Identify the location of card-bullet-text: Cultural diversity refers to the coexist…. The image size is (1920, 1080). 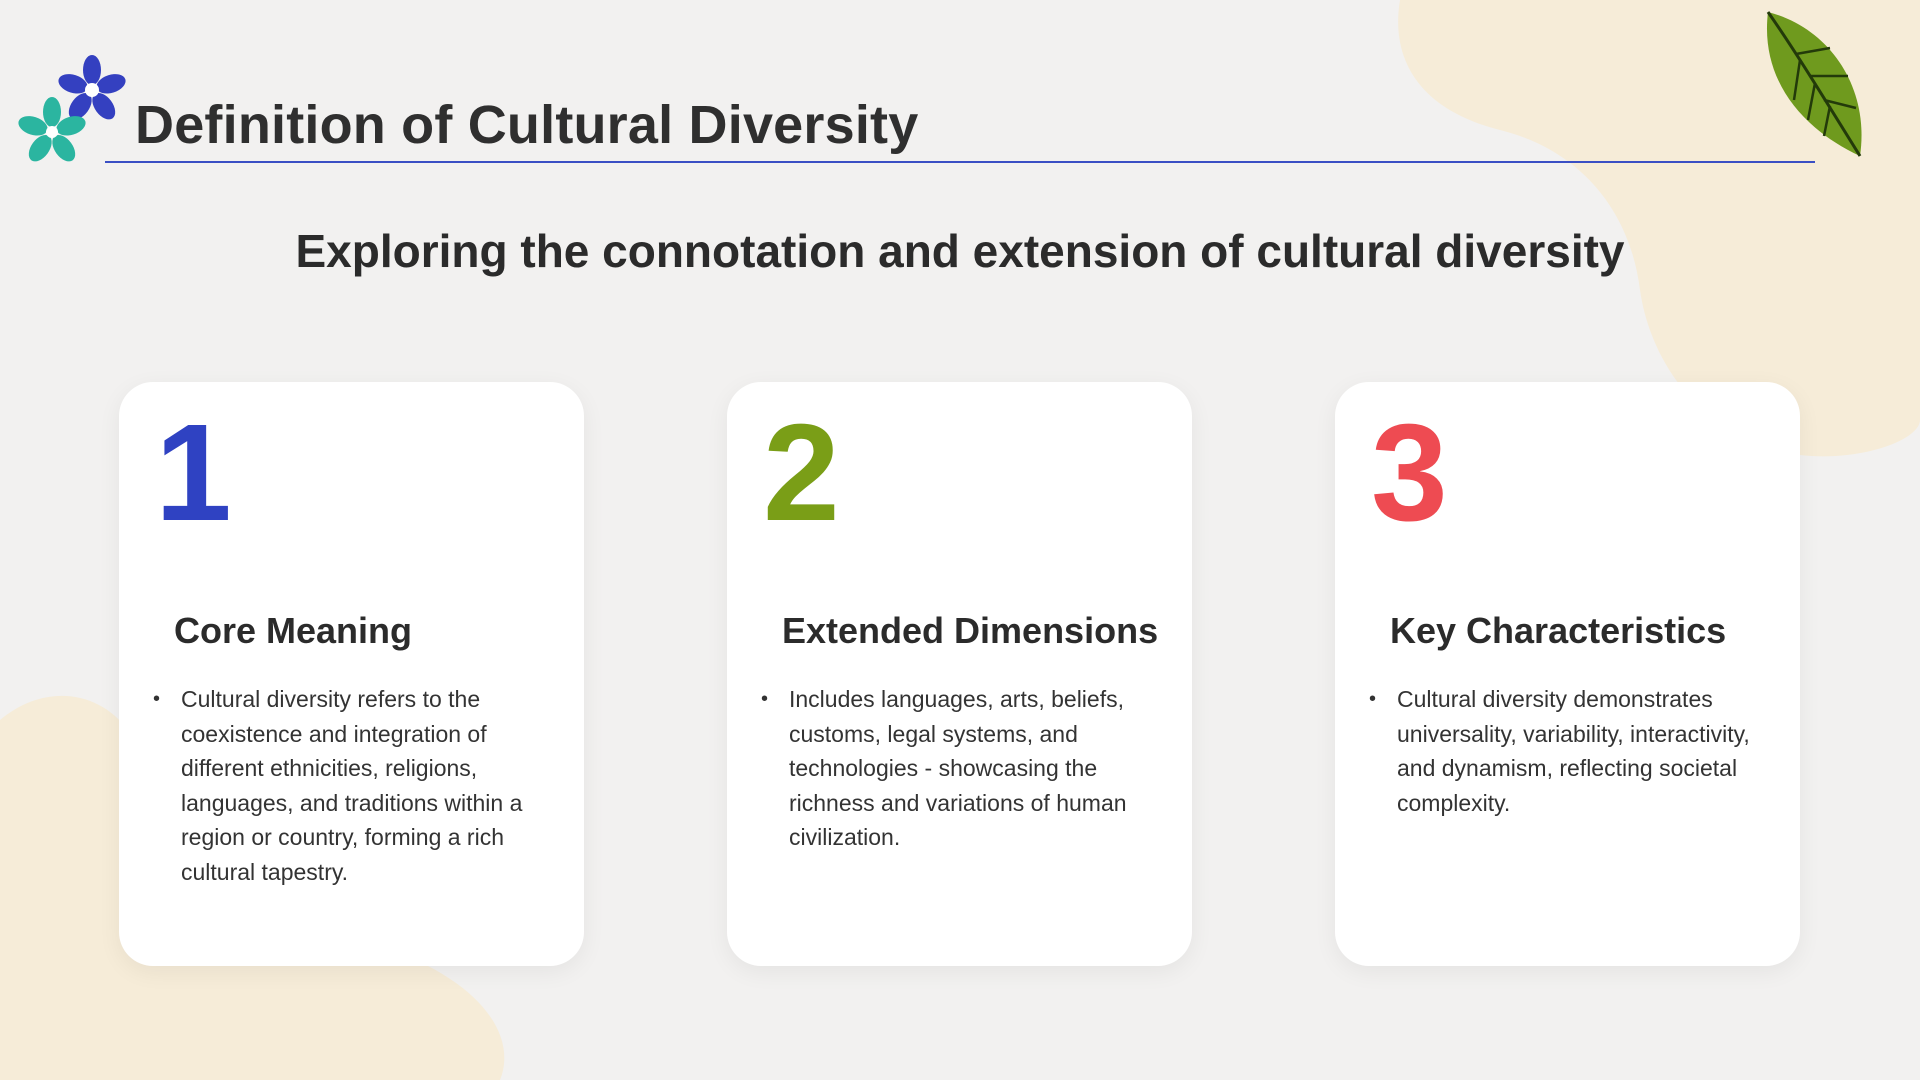
(352, 785).